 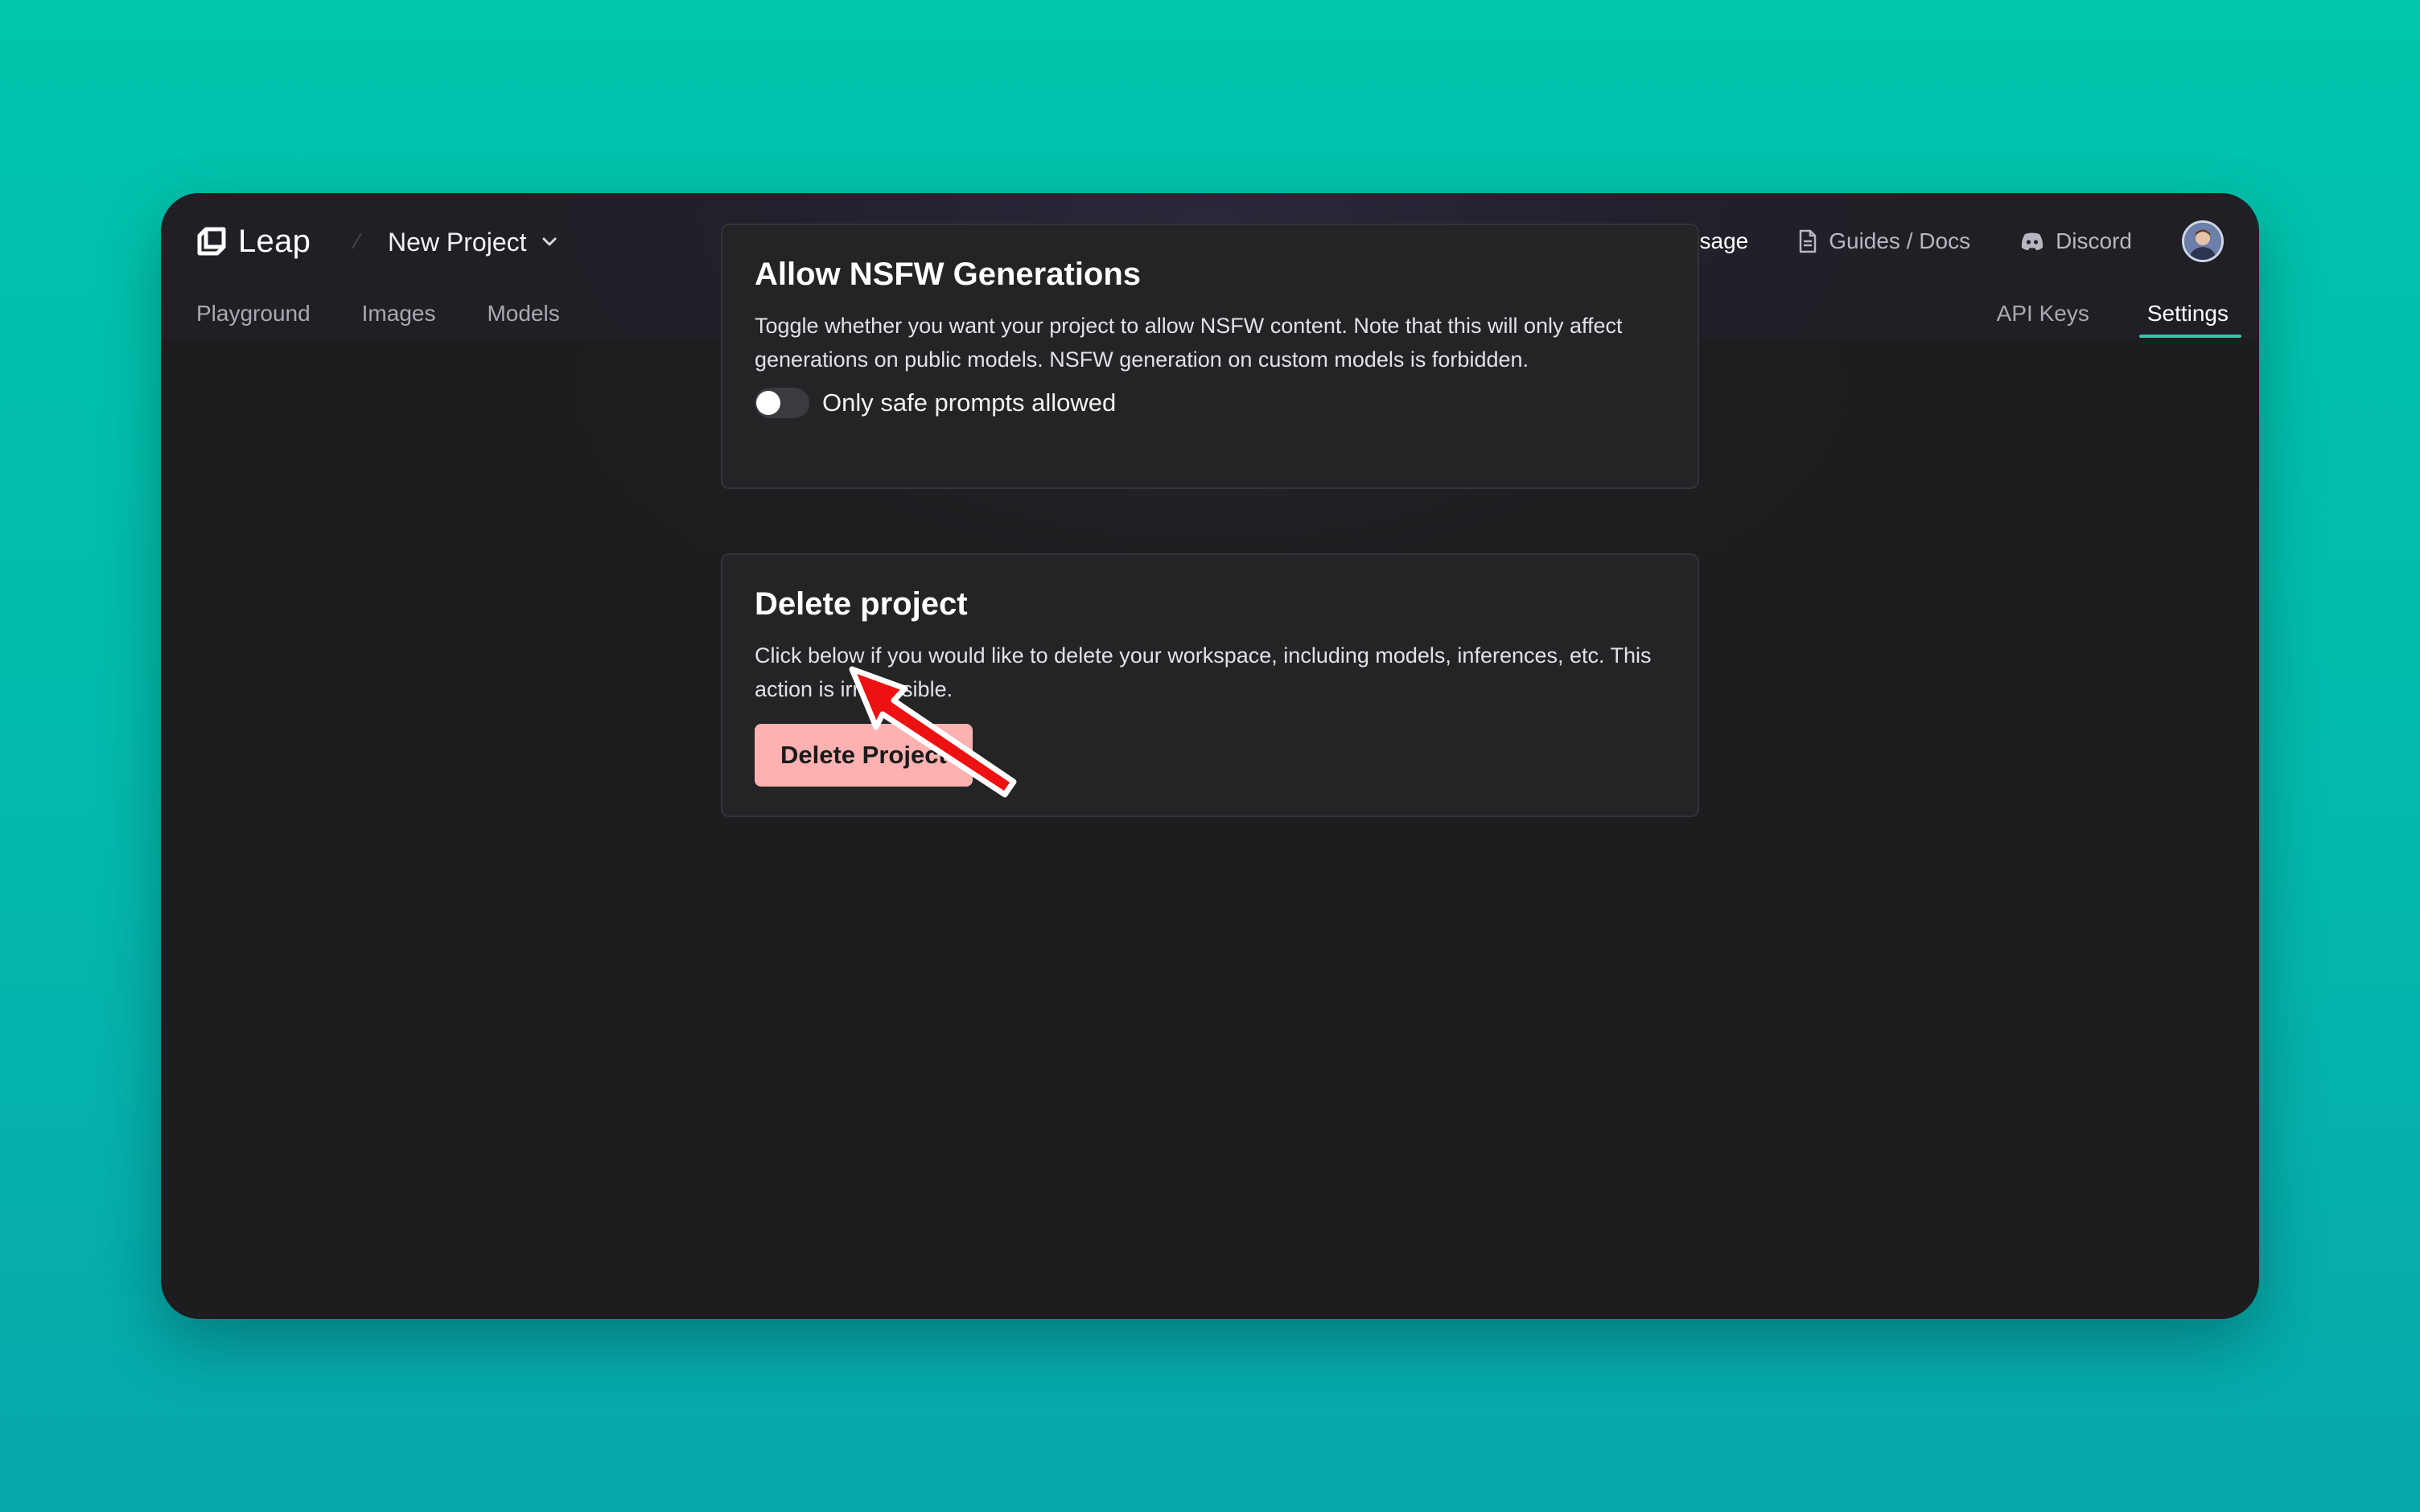 I want to click on toggle-knob, so click(x=768, y=403).